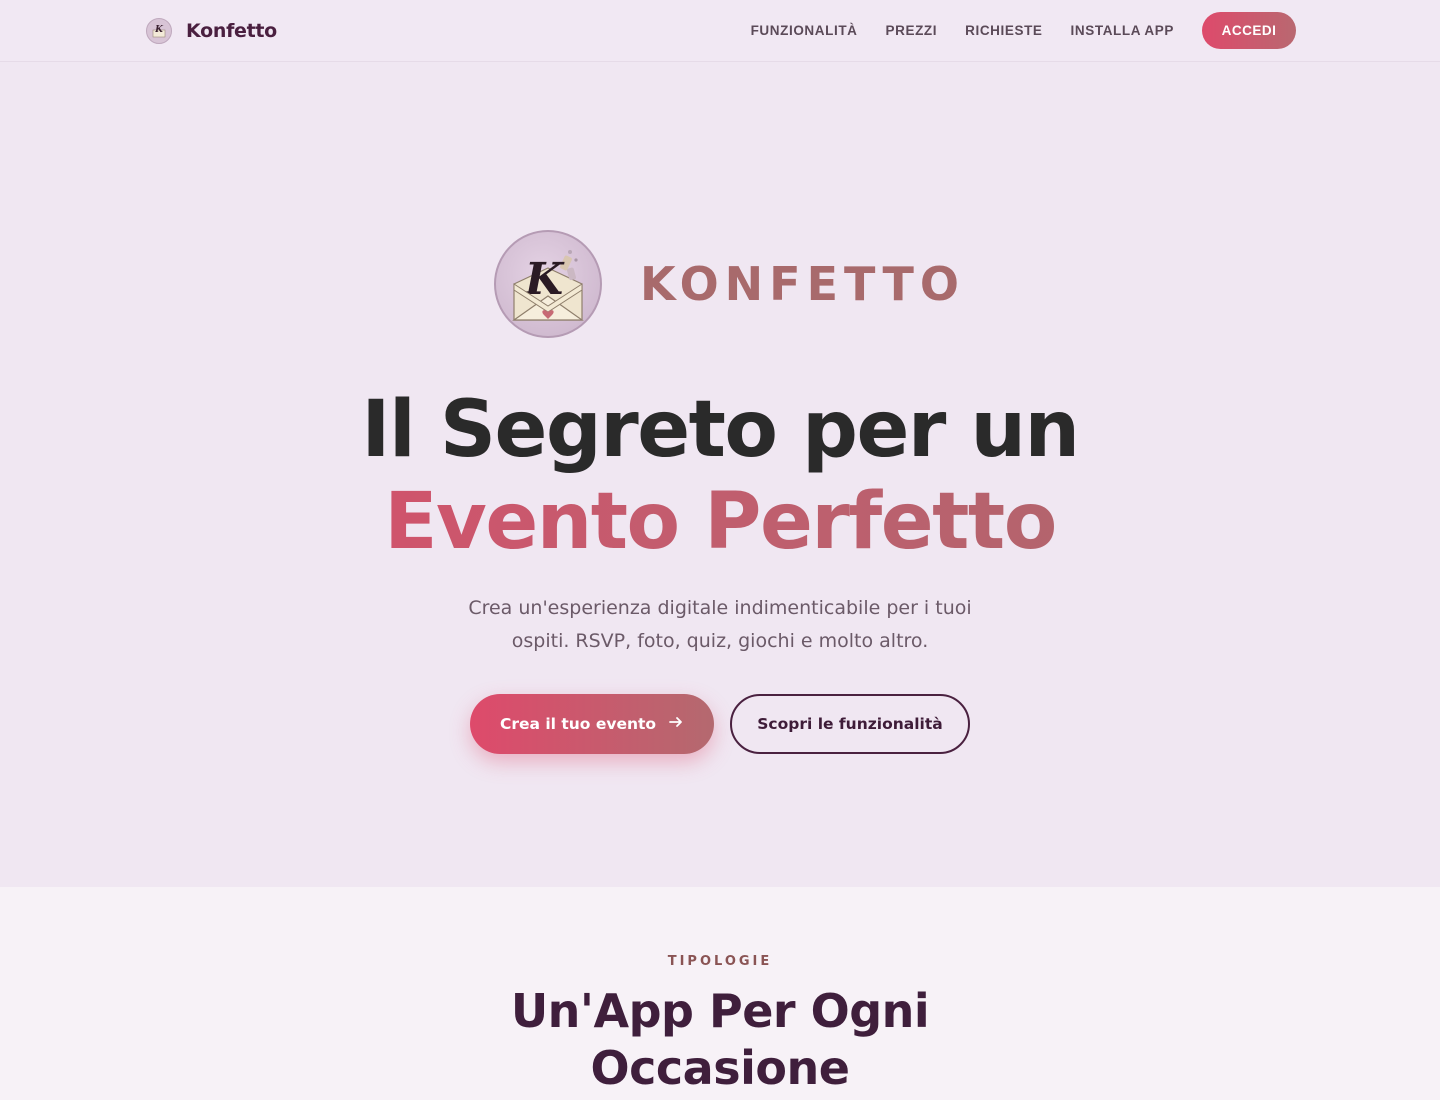  I want to click on envelope-logo-icon: K, so click(548, 284).